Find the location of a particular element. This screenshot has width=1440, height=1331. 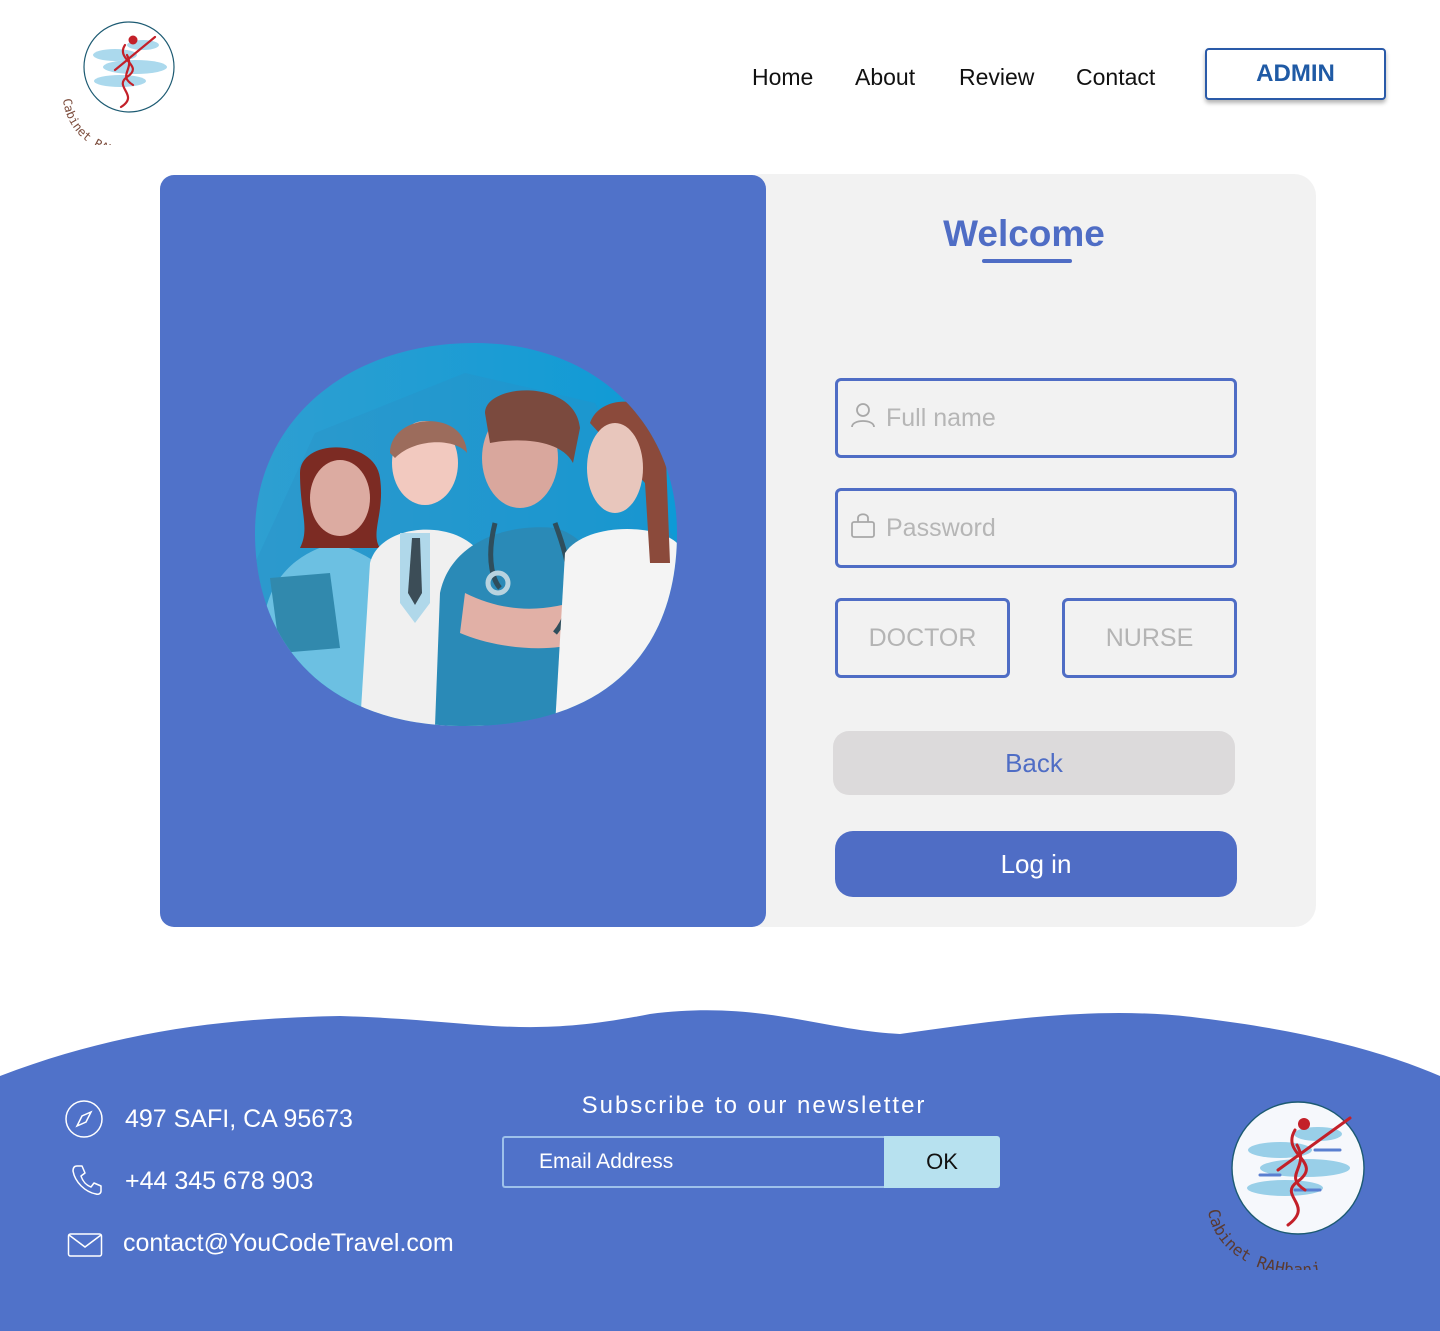

nav-review: Review is located at coordinates (996, 77).